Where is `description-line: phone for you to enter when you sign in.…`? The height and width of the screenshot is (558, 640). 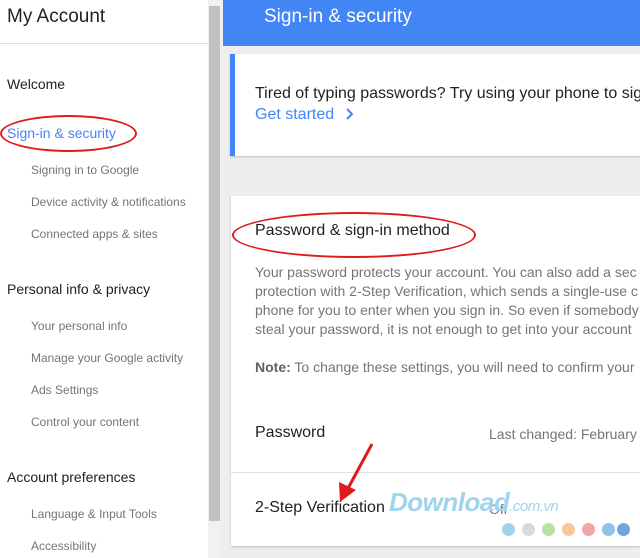
description-line: phone for you to enter when you sign in.… is located at coordinates (447, 310).